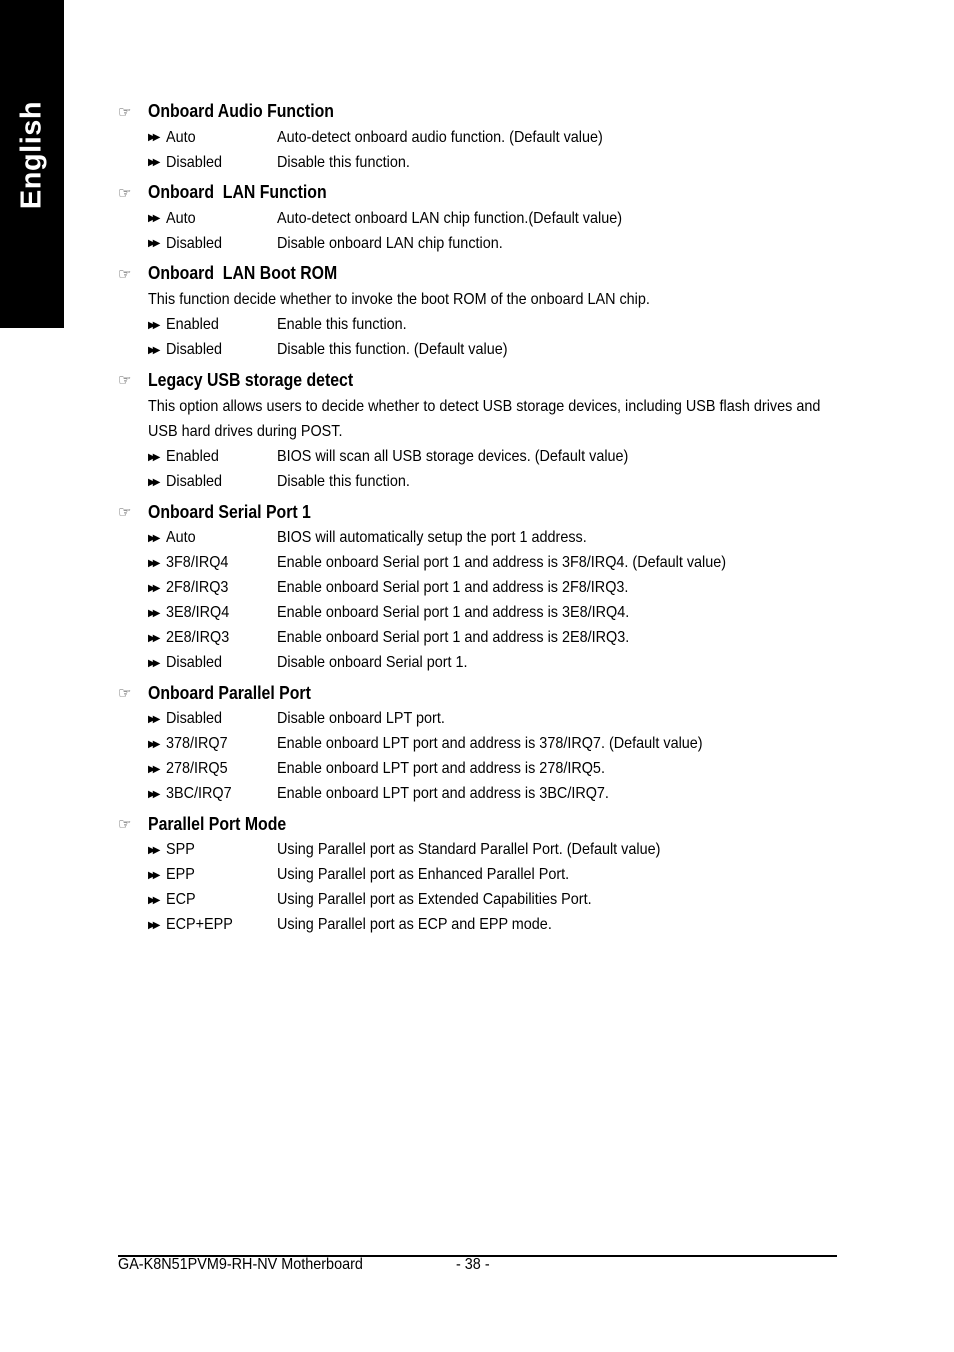 This screenshot has width=954, height=1352. I want to click on option-description: Disable onboard Serial port 1., so click(372, 662).